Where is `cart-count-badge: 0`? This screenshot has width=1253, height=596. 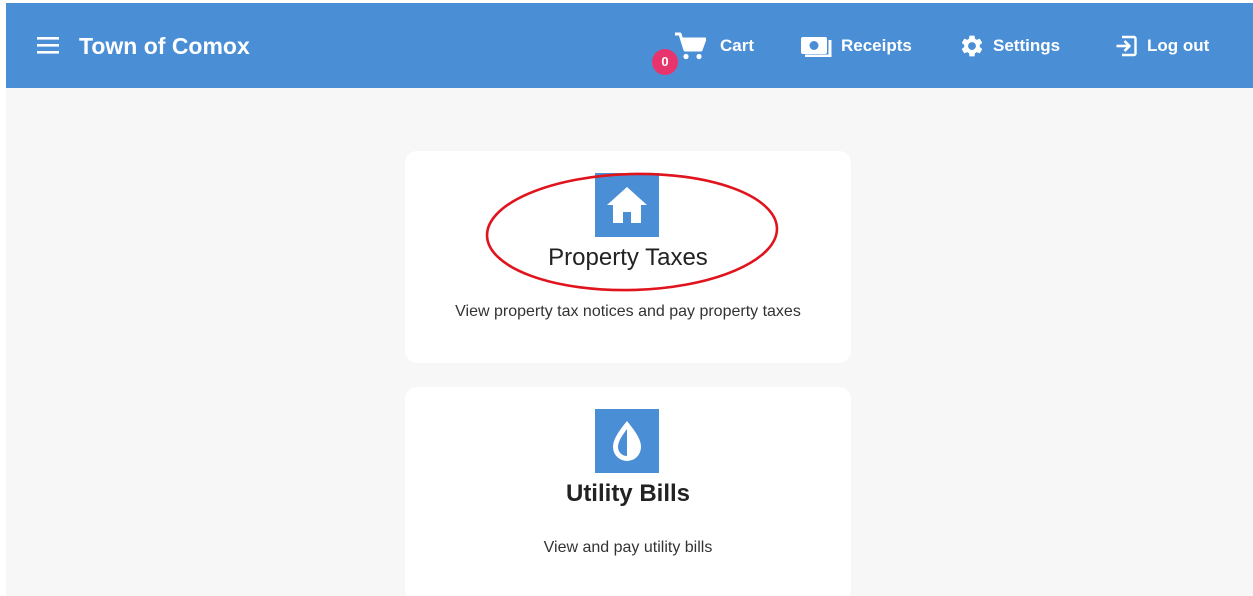
cart-count-badge: 0 is located at coordinates (665, 62).